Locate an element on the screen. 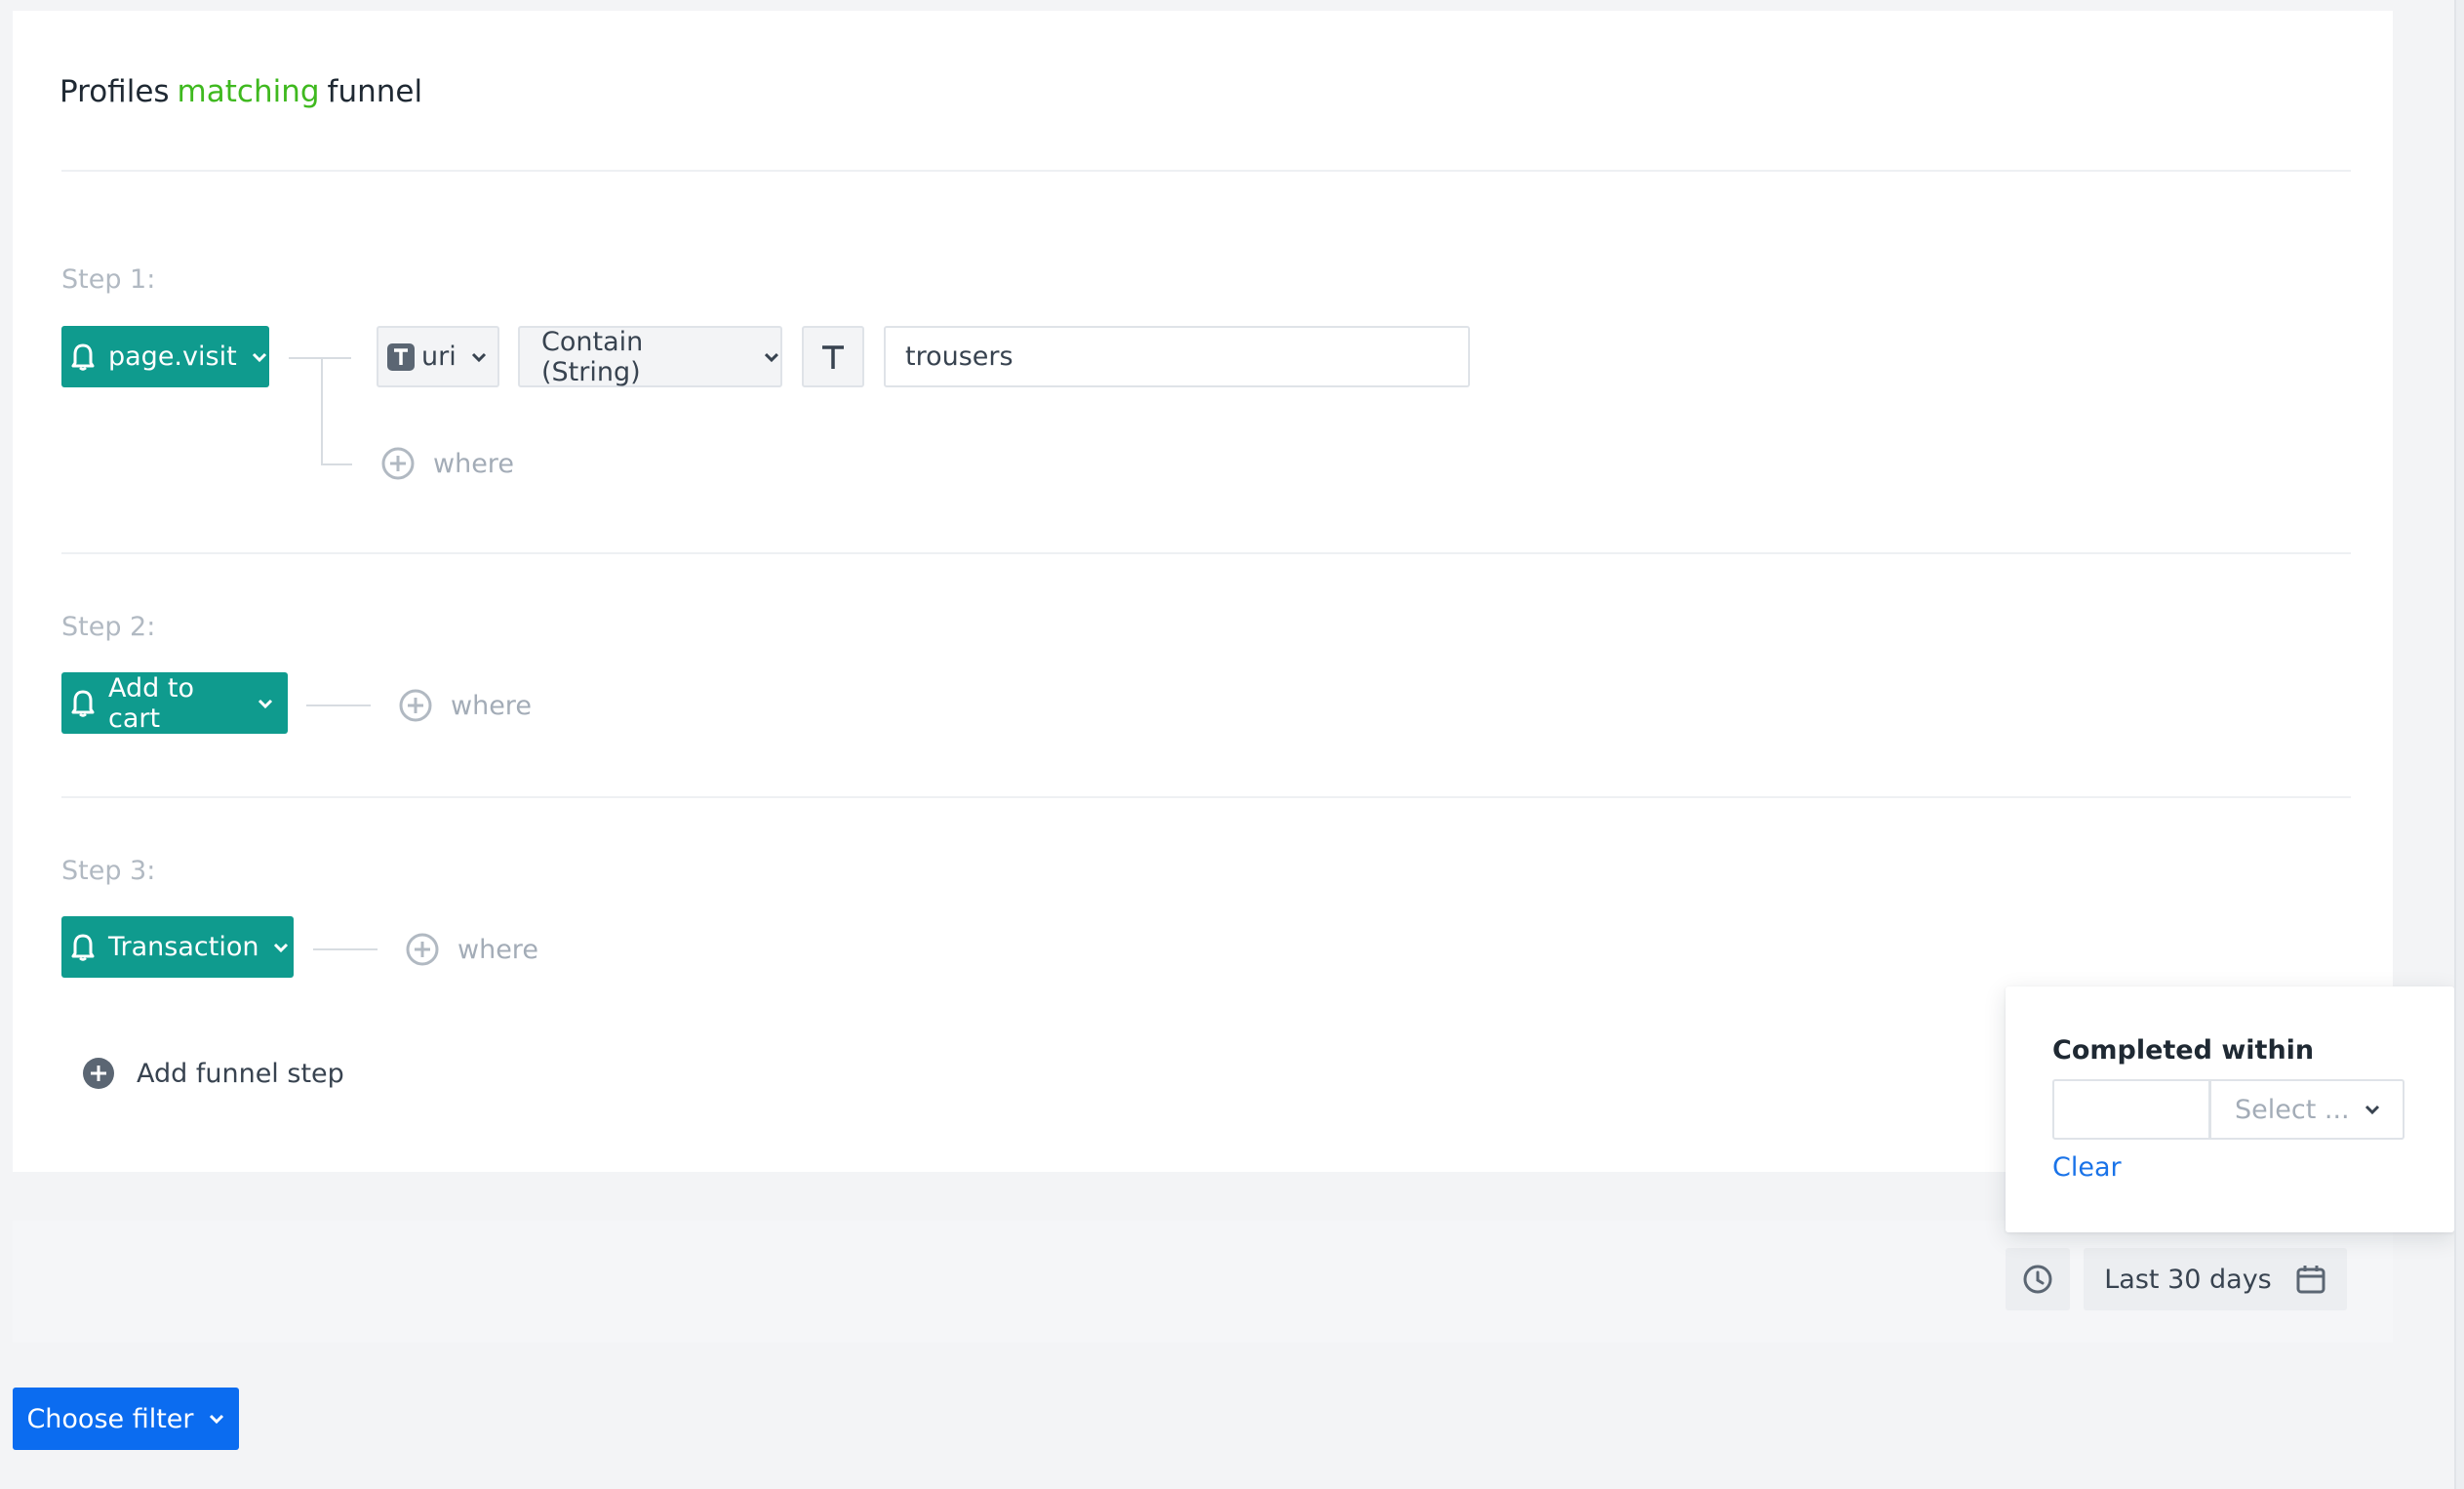 The width and height of the screenshot is (2464, 1489). step-3-label: Step 3: is located at coordinates (108, 871).